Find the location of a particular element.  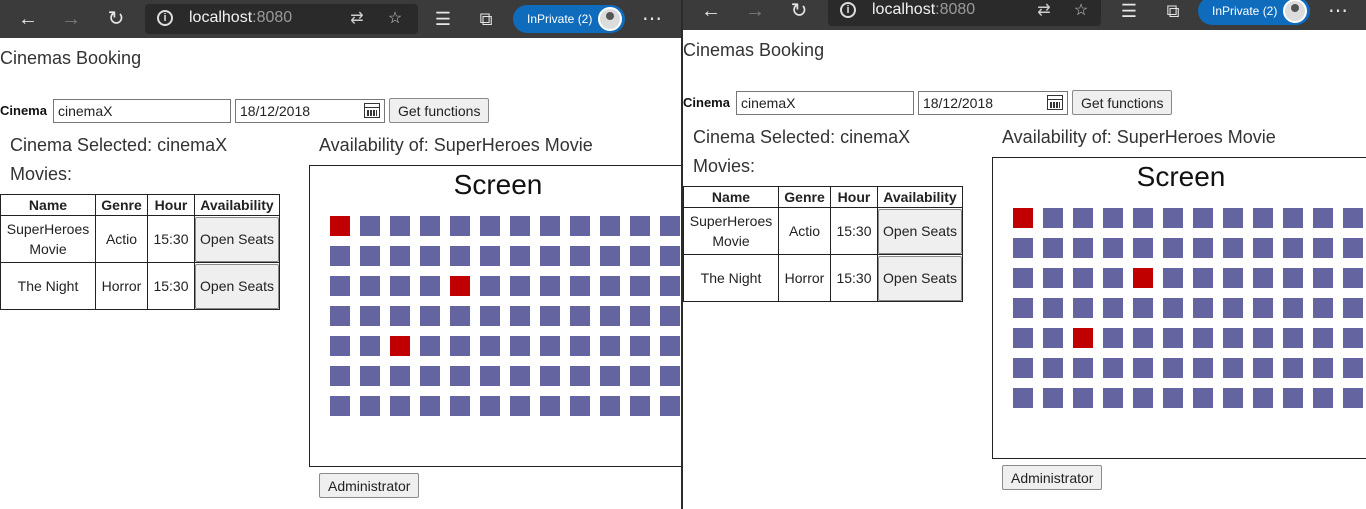

collections-icon: ⧉ is located at coordinates (1173, 11).